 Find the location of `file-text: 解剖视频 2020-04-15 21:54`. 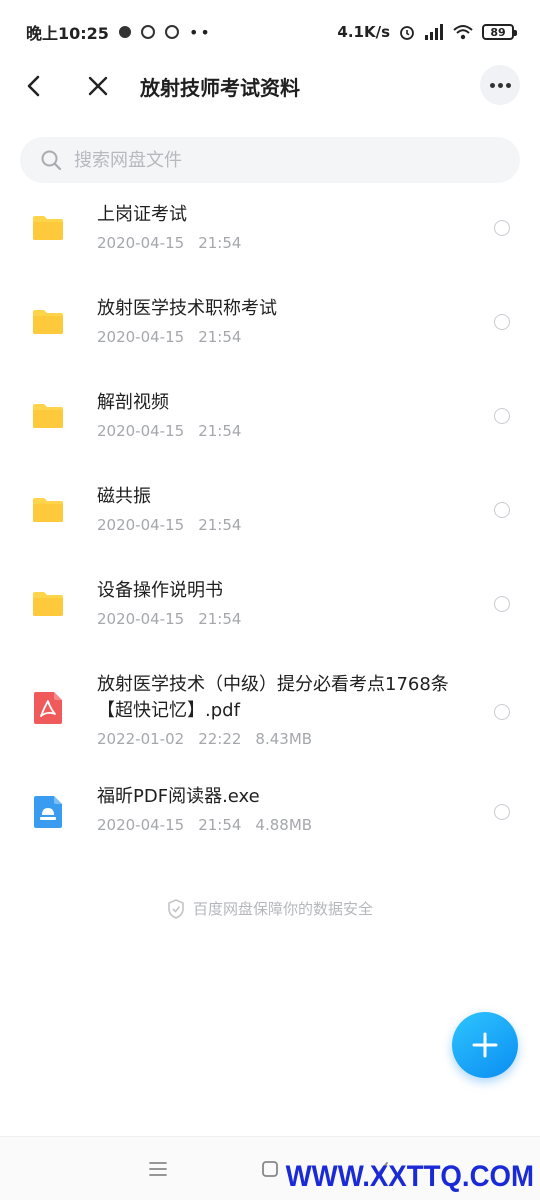

file-text: 解剖视频 2020-04-15 21:54 is located at coordinates (288, 415).